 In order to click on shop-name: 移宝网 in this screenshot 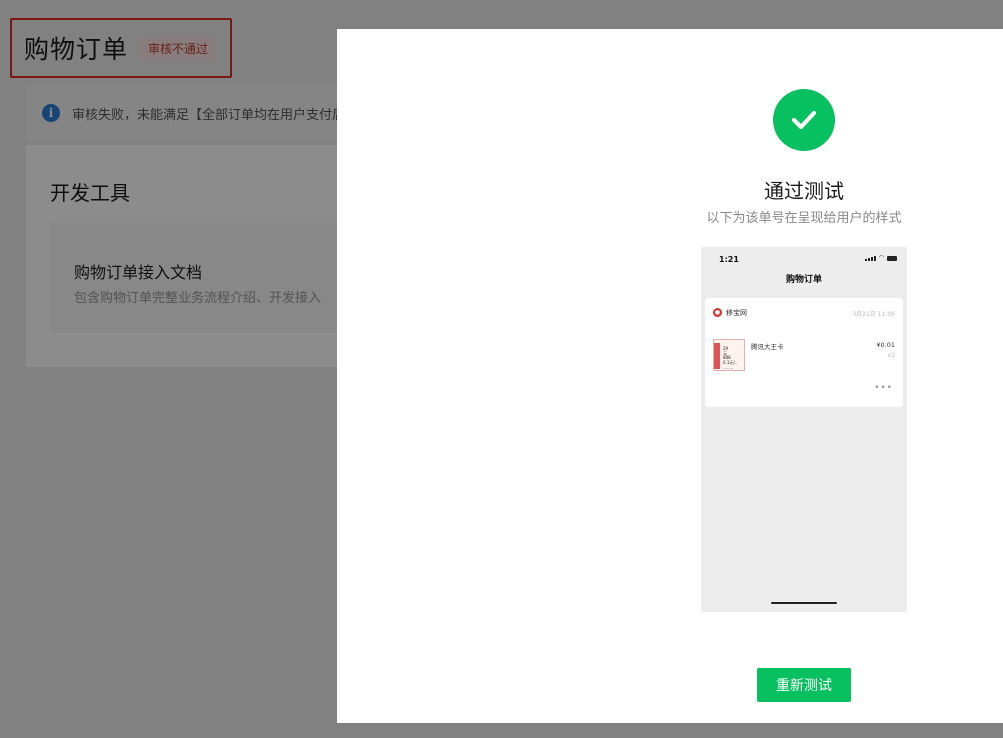, I will do `click(736, 313)`.